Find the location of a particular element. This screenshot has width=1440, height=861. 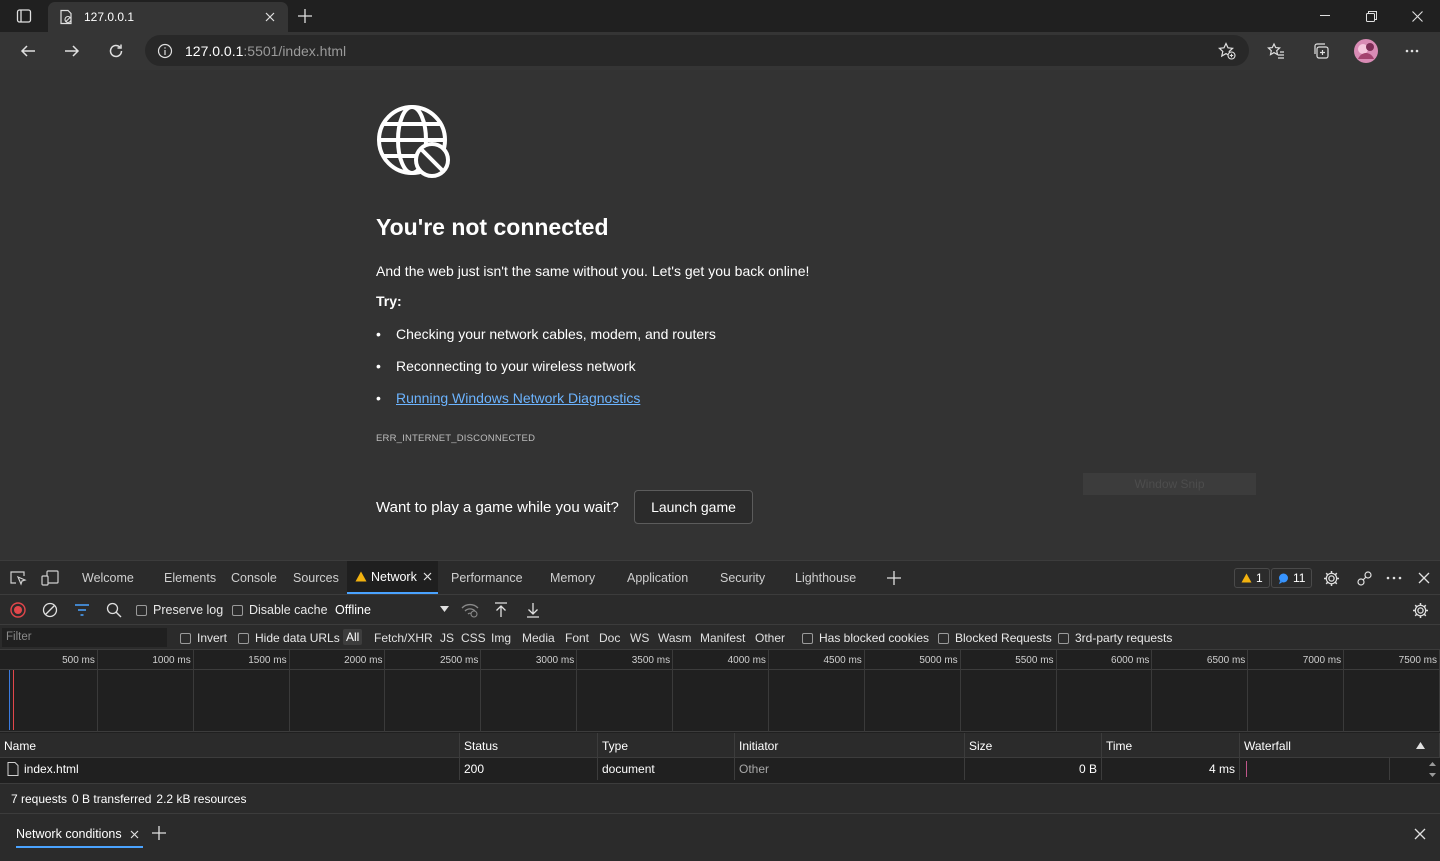

tab-console: Console is located at coordinates (254, 577).